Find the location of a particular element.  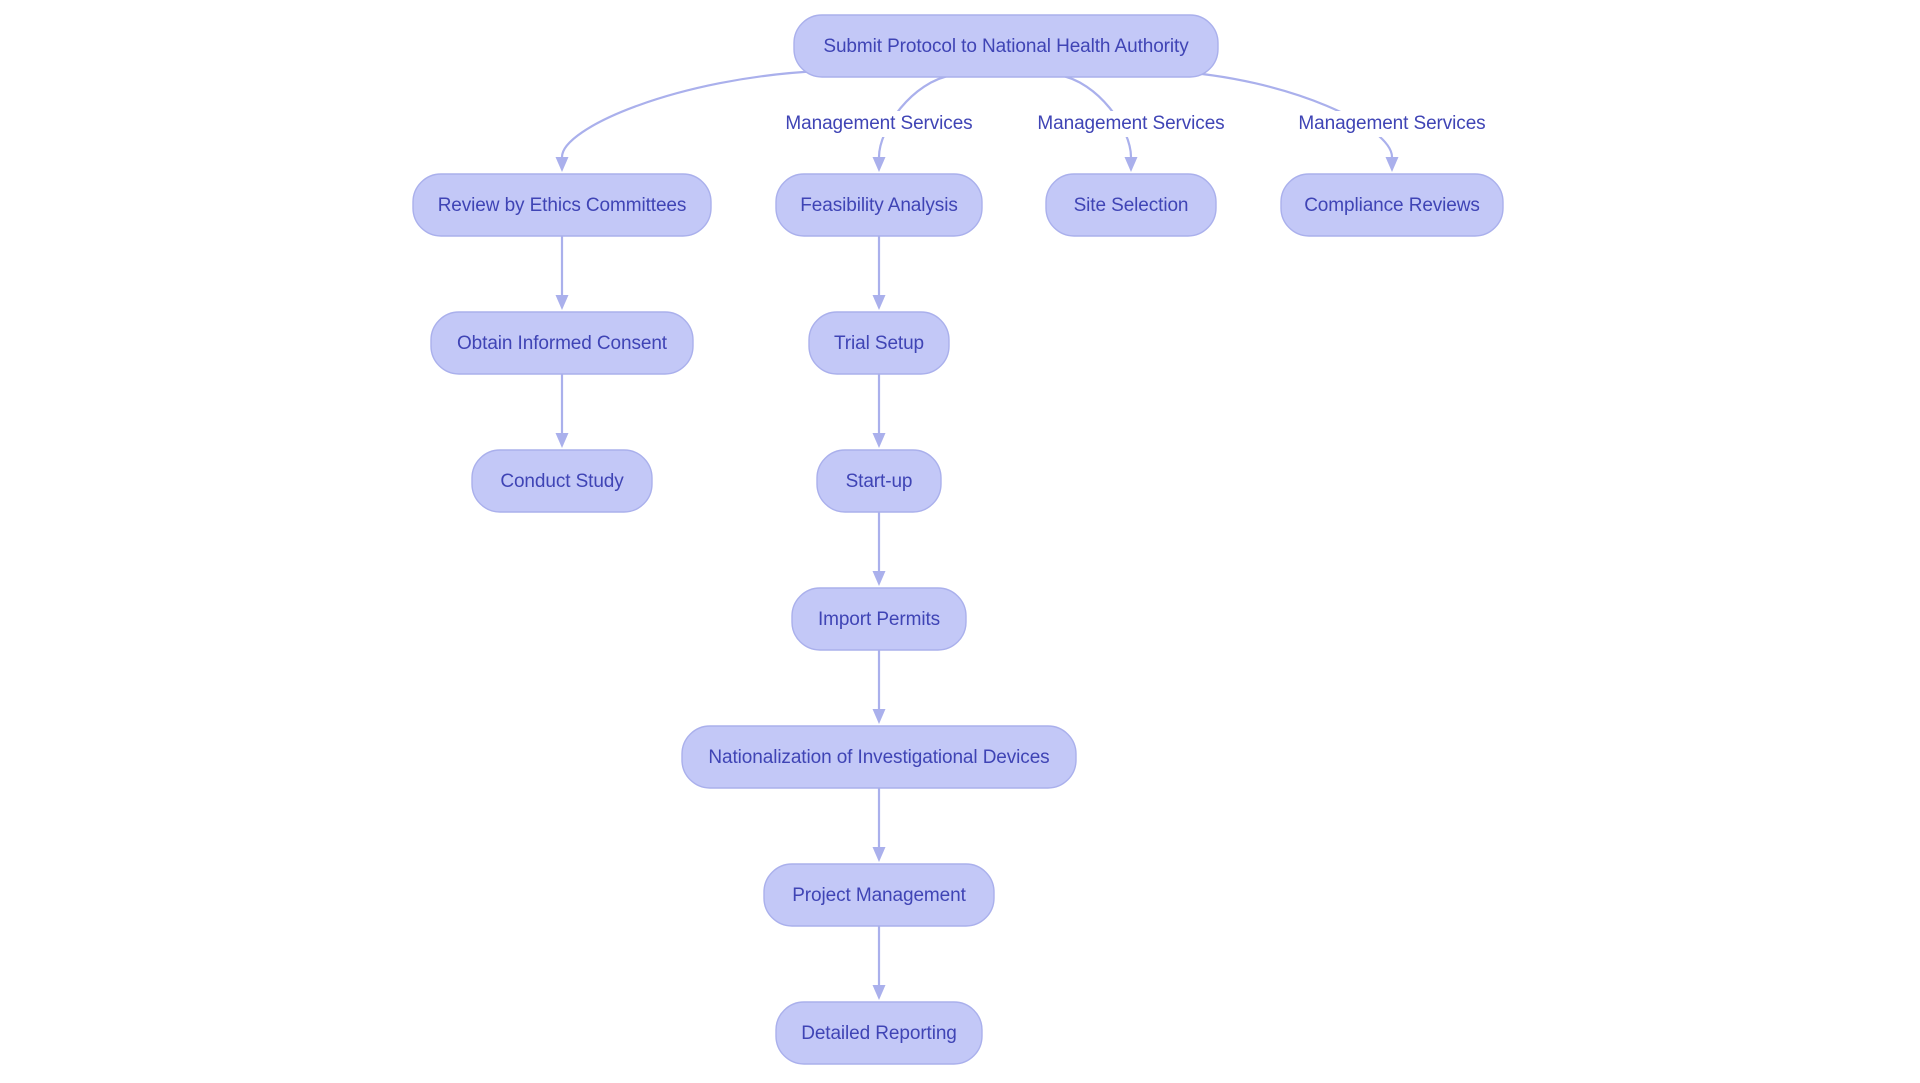

edge-import-to-nationalize is located at coordinates (879, 686).